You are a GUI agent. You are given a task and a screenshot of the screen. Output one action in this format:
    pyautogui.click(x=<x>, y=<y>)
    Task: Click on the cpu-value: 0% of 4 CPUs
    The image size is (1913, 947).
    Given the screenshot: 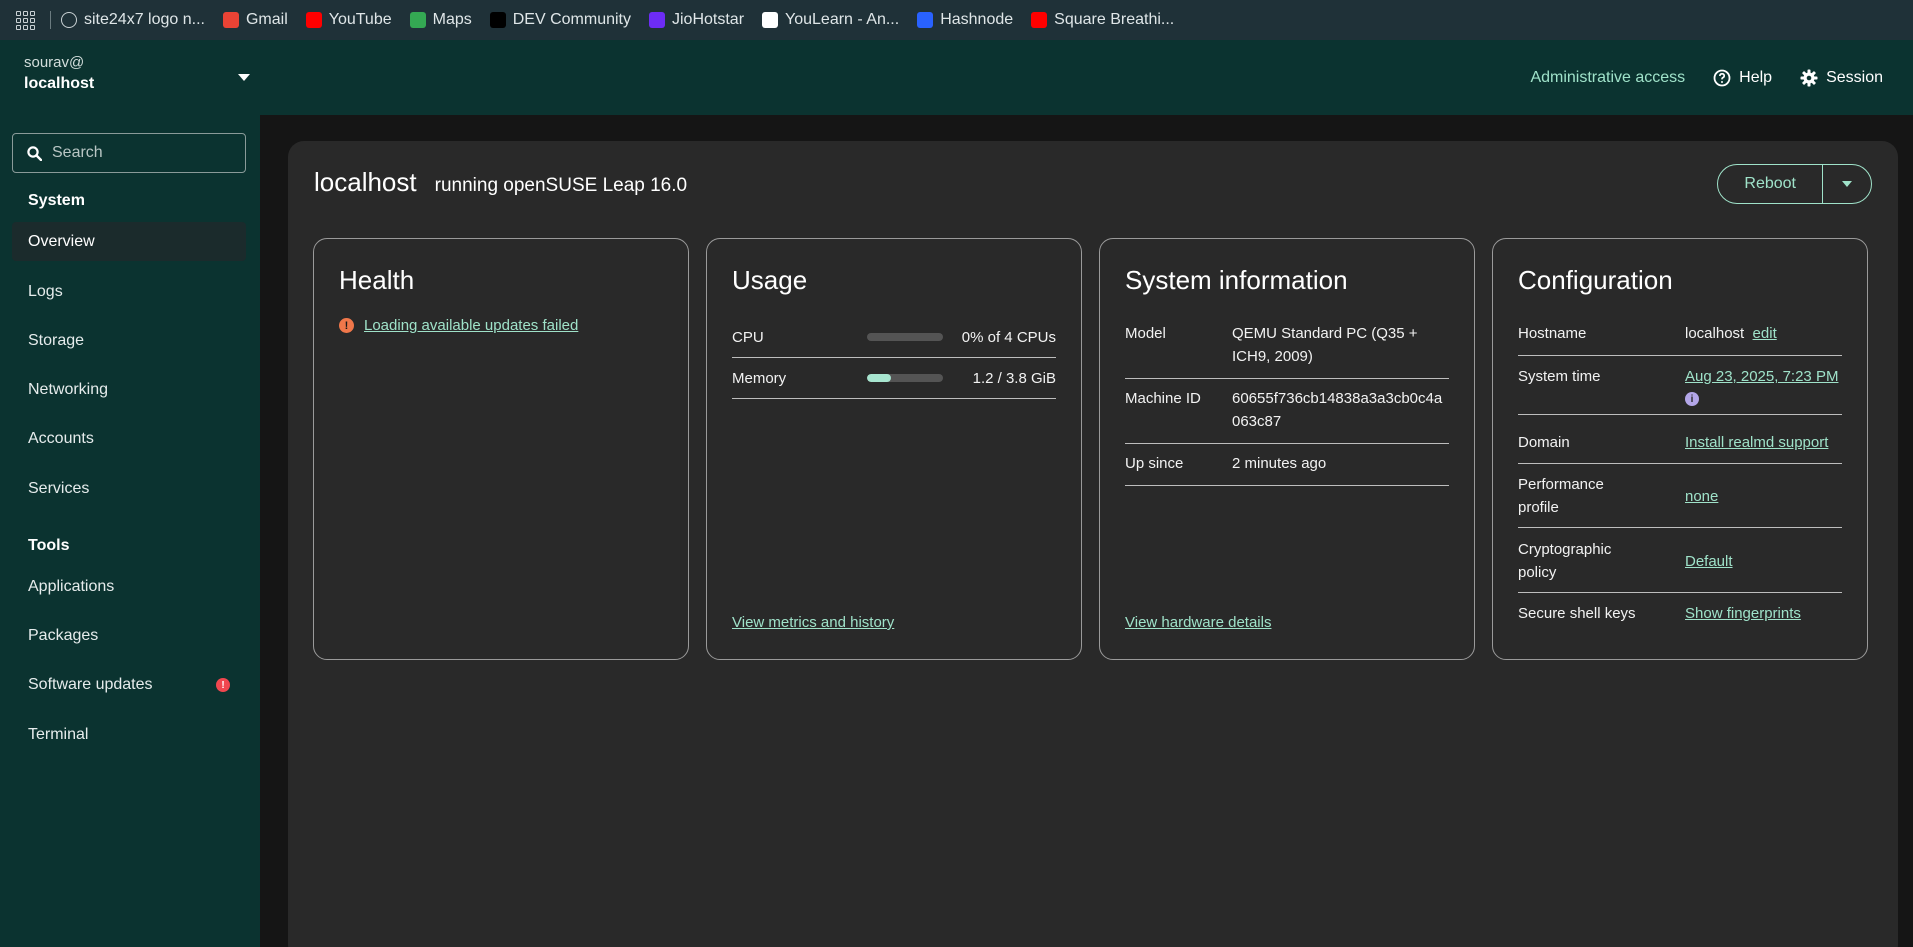 What is the action you would take?
    pyautogui.click(x=1008, y=337)
    